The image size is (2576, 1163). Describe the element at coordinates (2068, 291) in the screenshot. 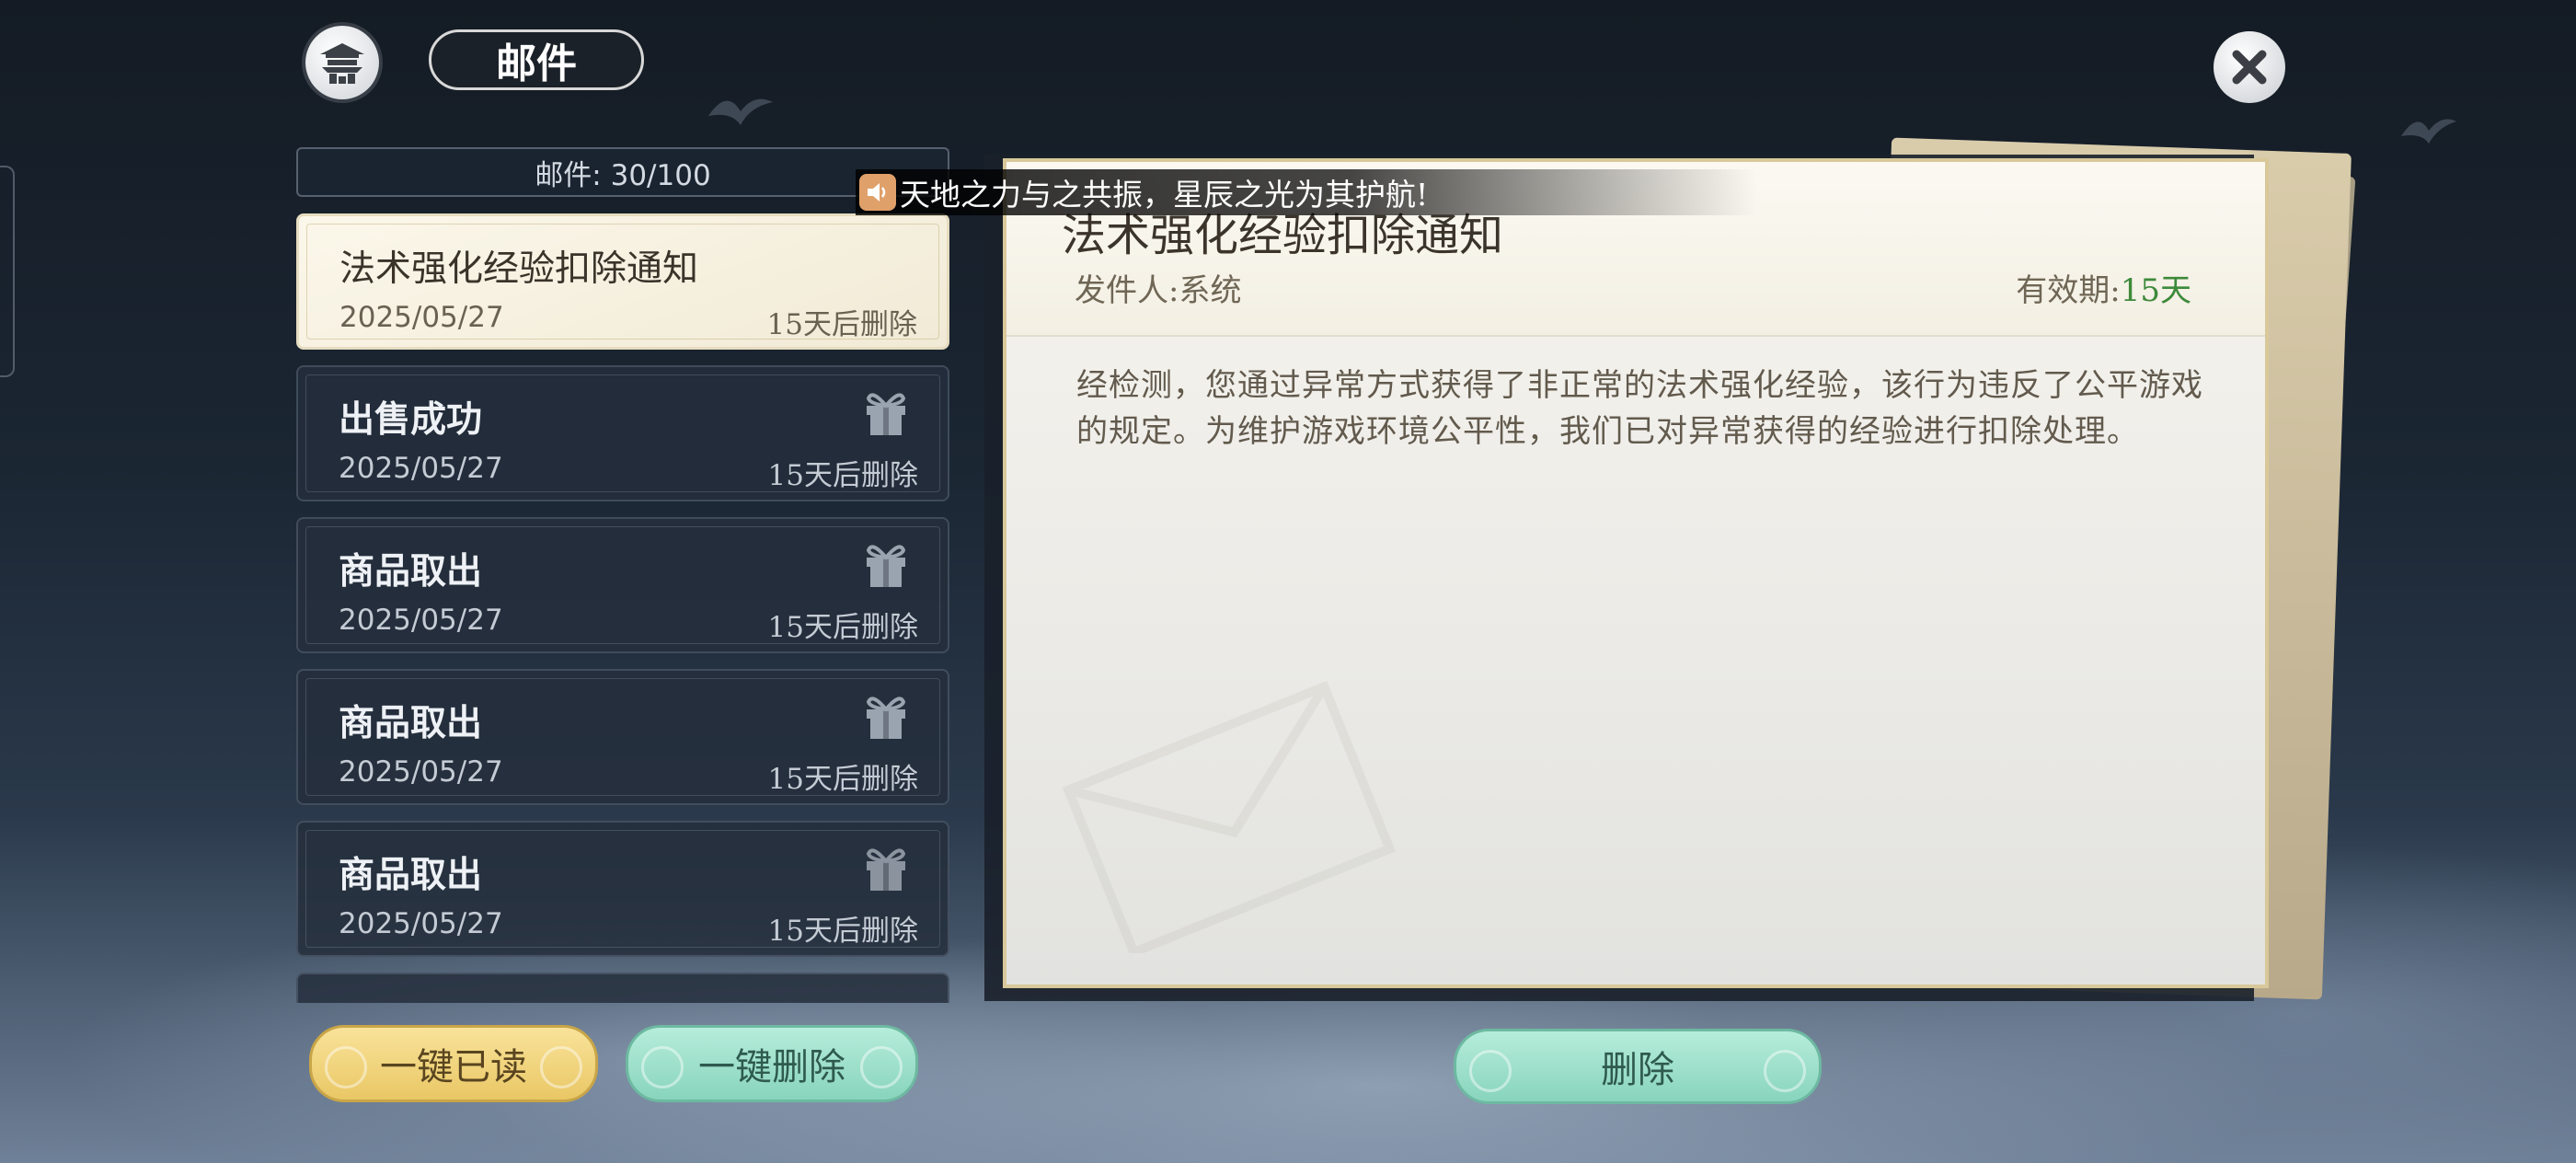

I see `validity-label: 有效期:` at that location.